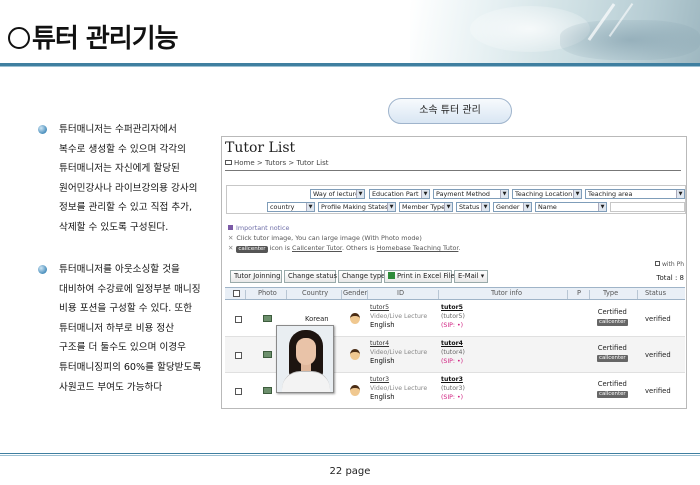 This screenshot has height=485, width=700. Describe the element at coordinates (228, 162) in the screenshot. I see `home-icon` at that location.